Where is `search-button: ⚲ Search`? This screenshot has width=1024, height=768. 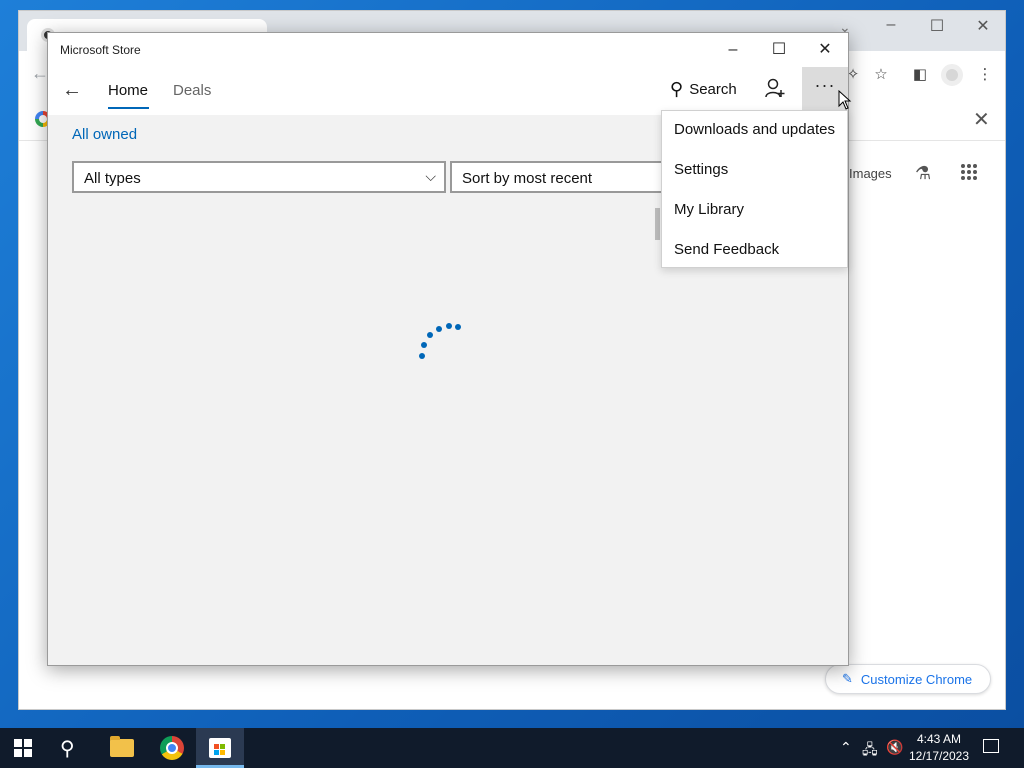 search-button: ⚲ Search is located at coordinates (703, 89).